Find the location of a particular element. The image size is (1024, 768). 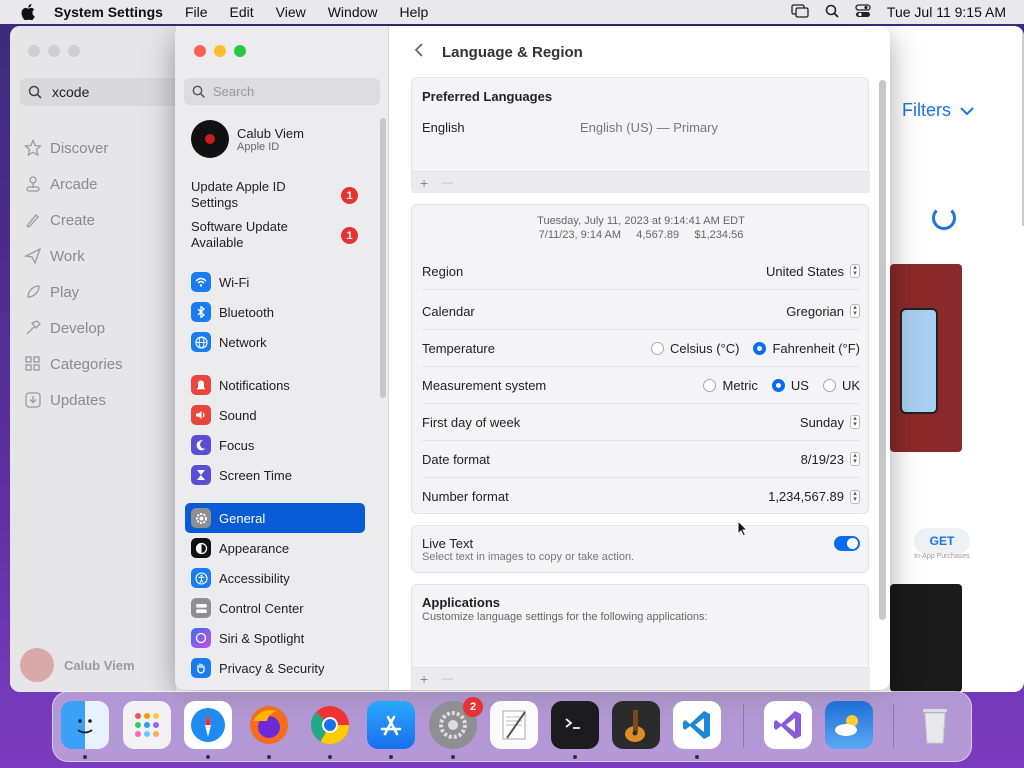

sidebar-item-notifications: Notifications is located at coordinates (275, 385).